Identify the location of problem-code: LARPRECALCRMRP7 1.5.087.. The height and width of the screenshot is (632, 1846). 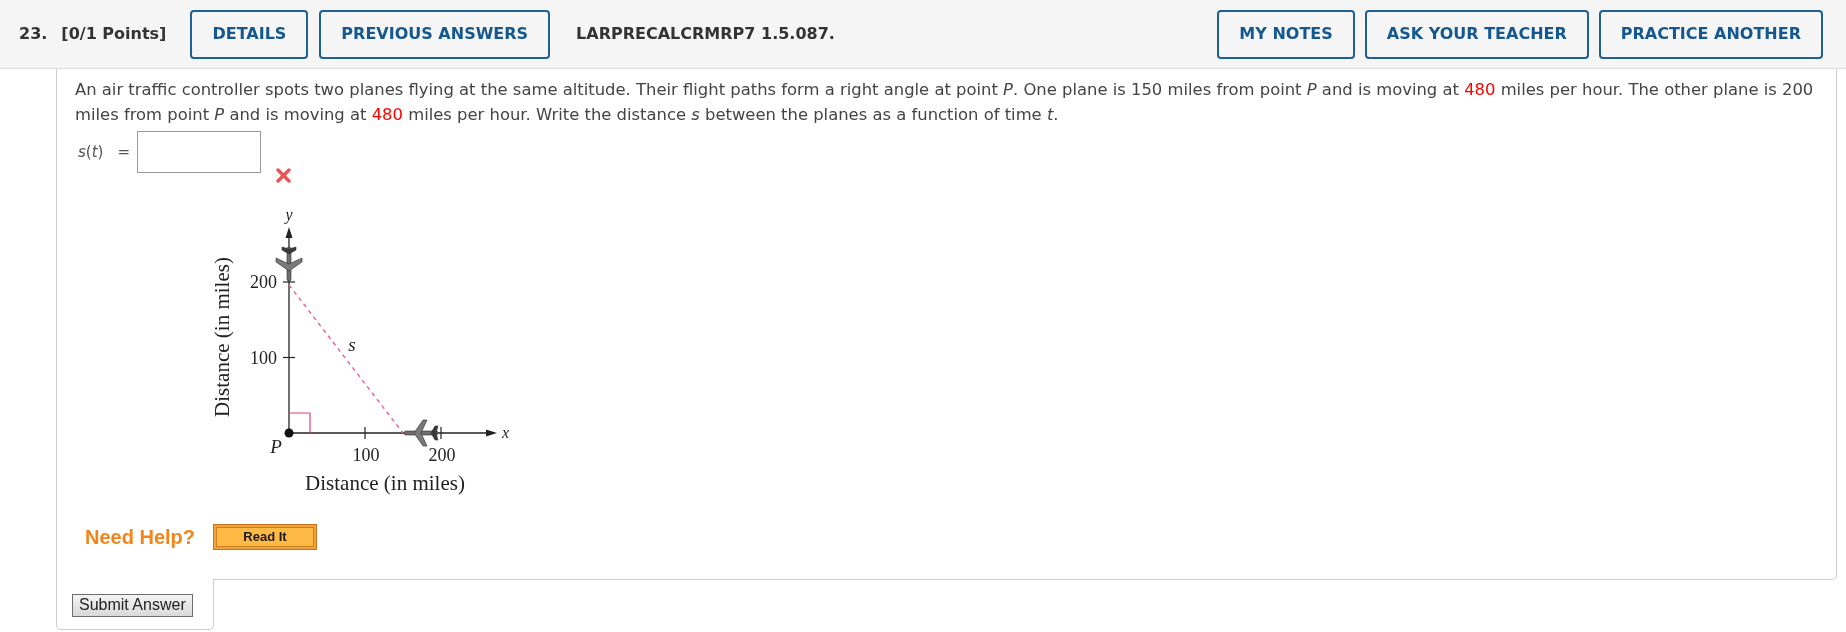
(705, 34).